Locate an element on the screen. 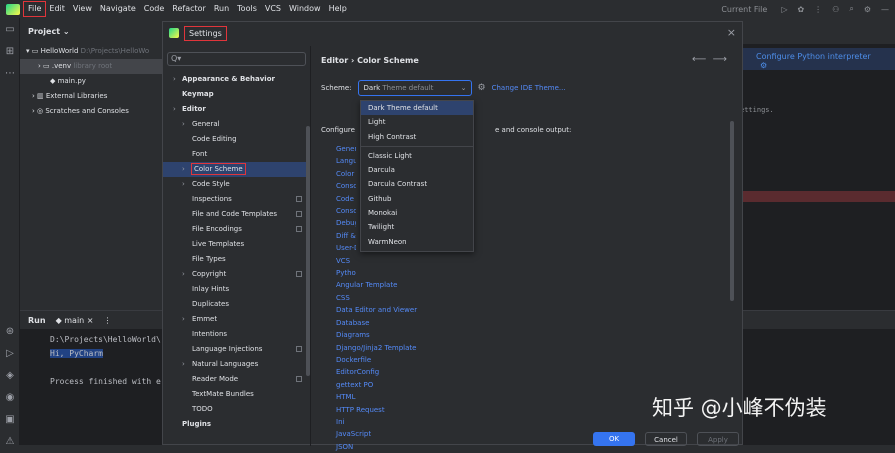 The height and width of the screenshot is (453, 895). tree-item: › ◎ Scratches and Consoles is located at coordinates (91, 111).